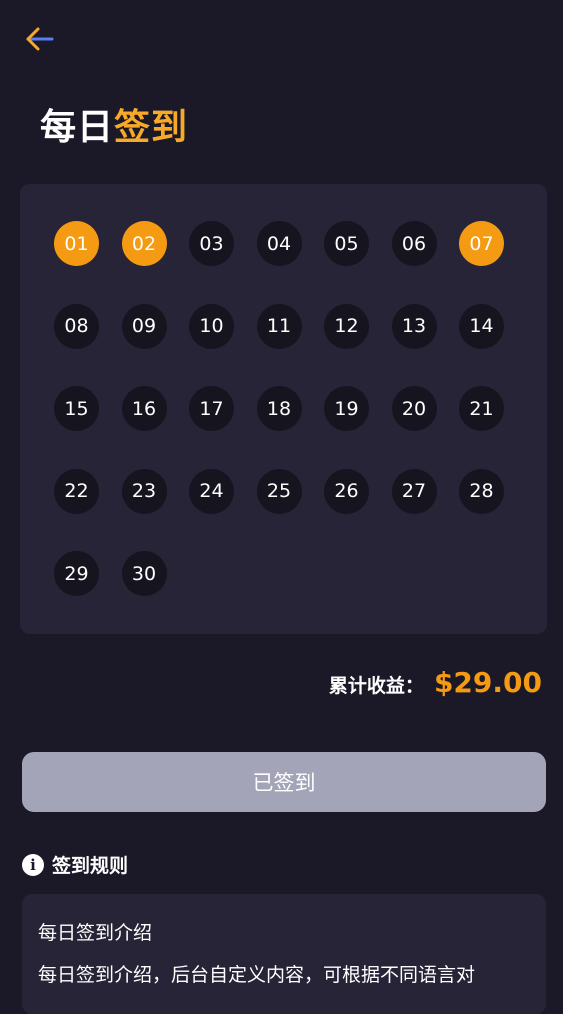  Describe the element at coordinates (211, 491) in the screenshot. I see `calendar-day: 24` at that location.